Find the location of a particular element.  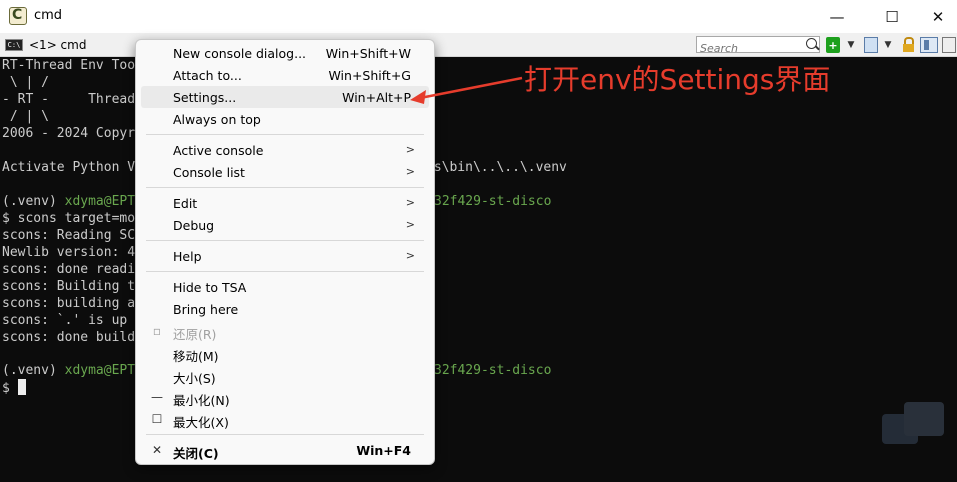

restore-icon: ▫ is located at coordinates (157, 331).